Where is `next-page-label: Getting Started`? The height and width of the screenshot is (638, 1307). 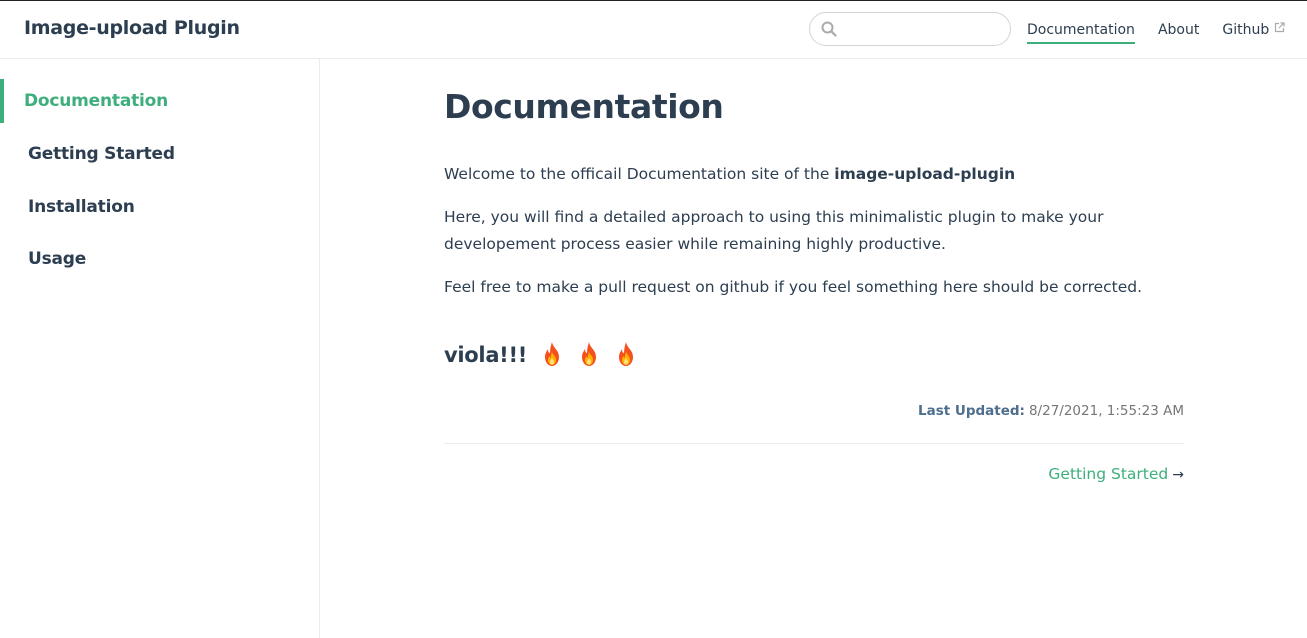
next-page-label: Getting Started is located at coordinates (1108, 474).